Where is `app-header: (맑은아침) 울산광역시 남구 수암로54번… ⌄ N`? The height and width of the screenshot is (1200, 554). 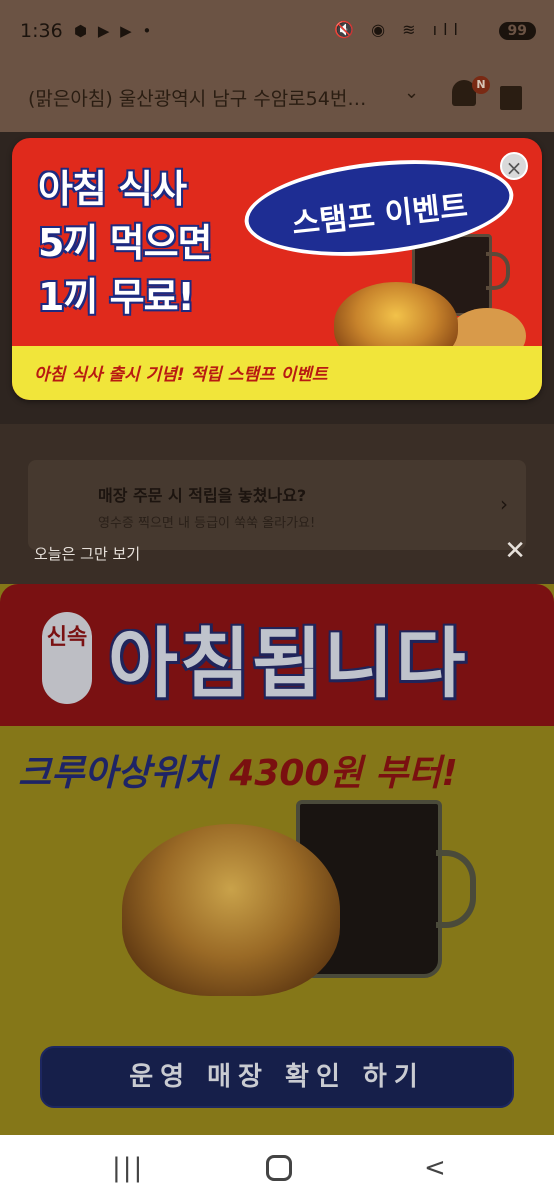 app-header: (맑은아침) 울산광역시 남구 수암로54번… ⌄ N is located at coordinates (277, 98).